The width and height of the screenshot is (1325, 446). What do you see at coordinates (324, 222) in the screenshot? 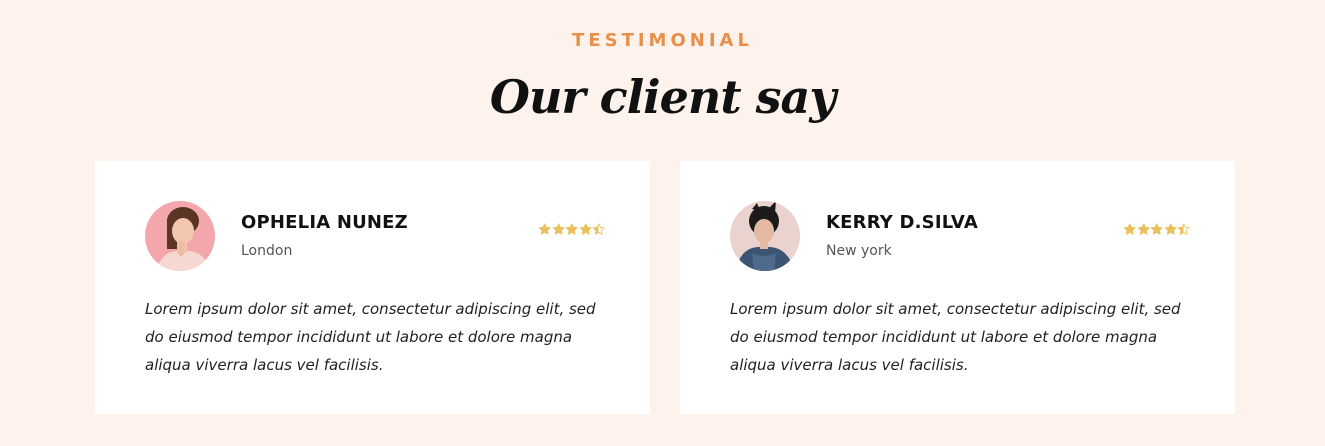
I see `client-name: OPHELIA NUNEZ` at bounding box center [324, 222].